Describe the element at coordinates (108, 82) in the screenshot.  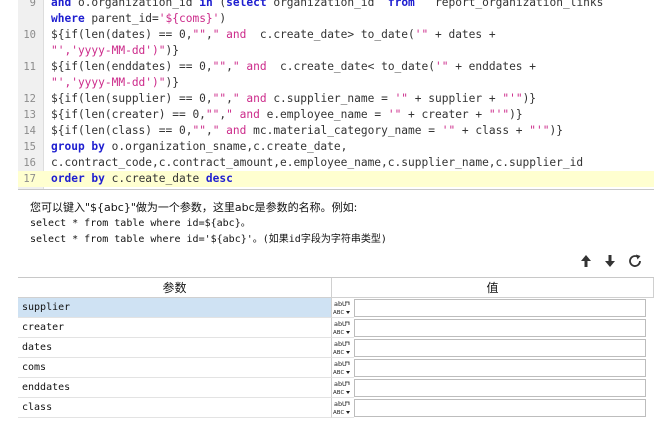
I see `sql-string: "','yyyy-MM-dd')"` at that location.